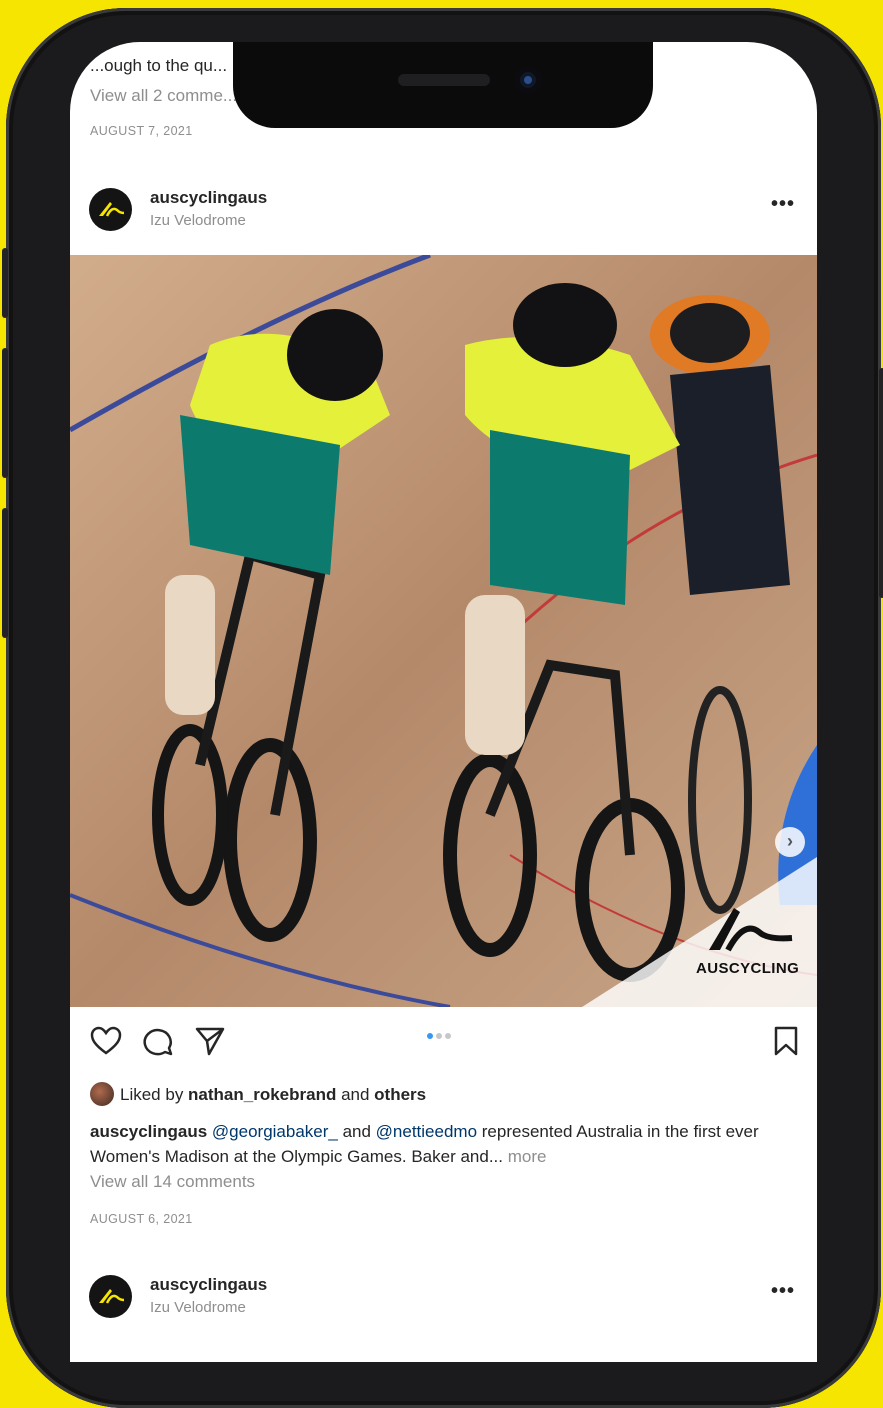 This screenshot has width=883, height=1408. What do you see at coordinates (527, 1156) in the screenshot?
I see `caption-more-link: more` at bounding box center [527, 1156].